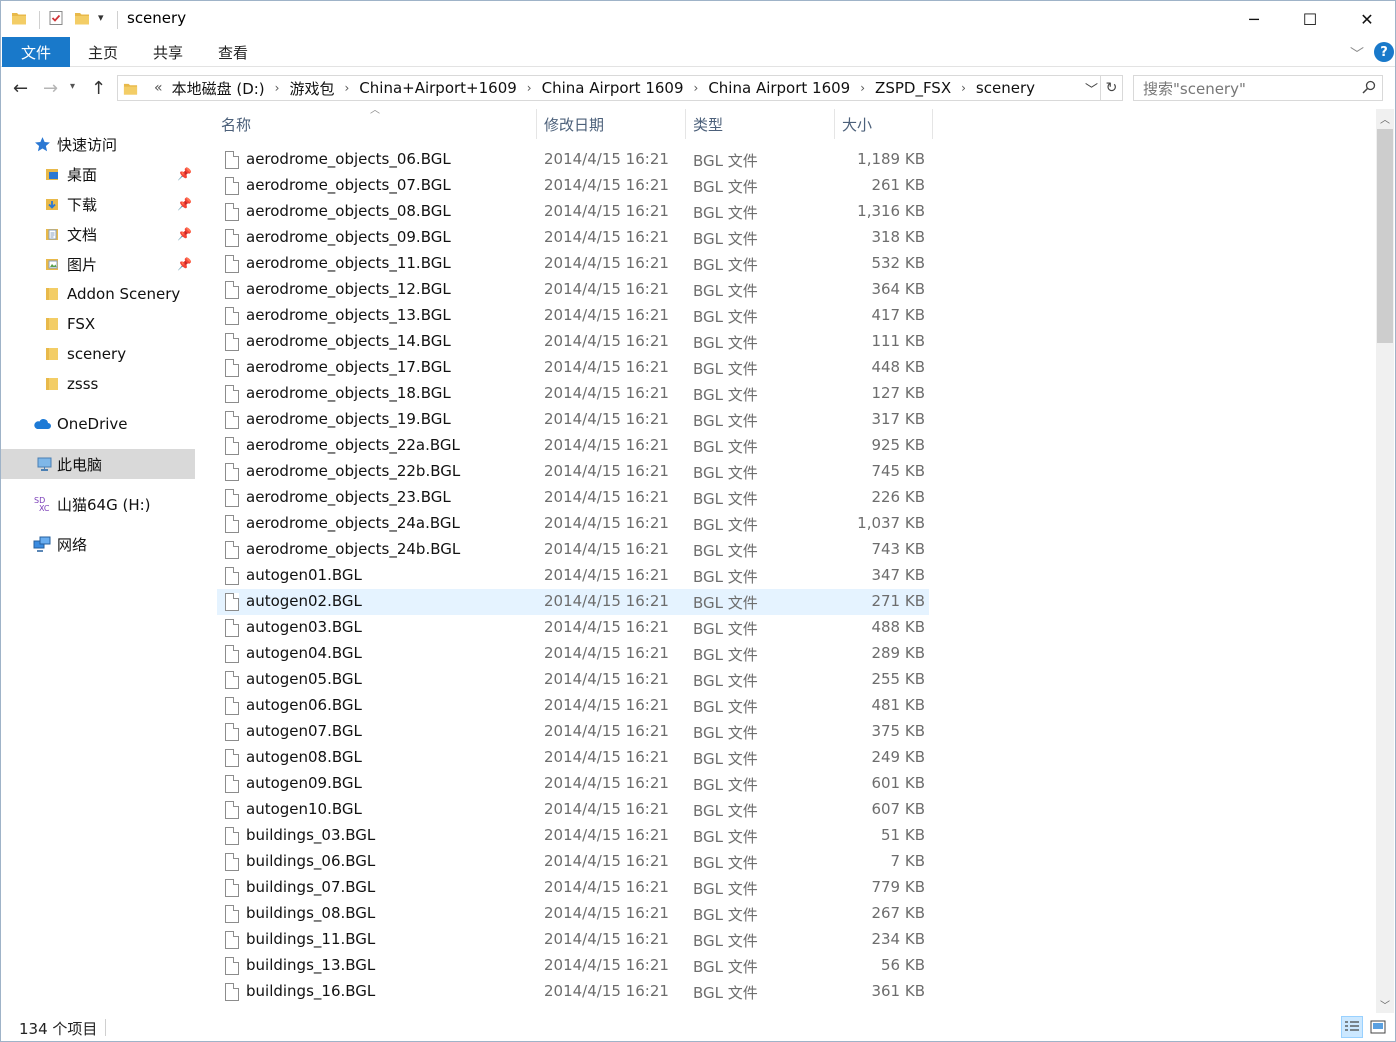  Describe the element at coordinates (1378, 1027) in the screenshot. I see `large-icons-view-button` at that location.